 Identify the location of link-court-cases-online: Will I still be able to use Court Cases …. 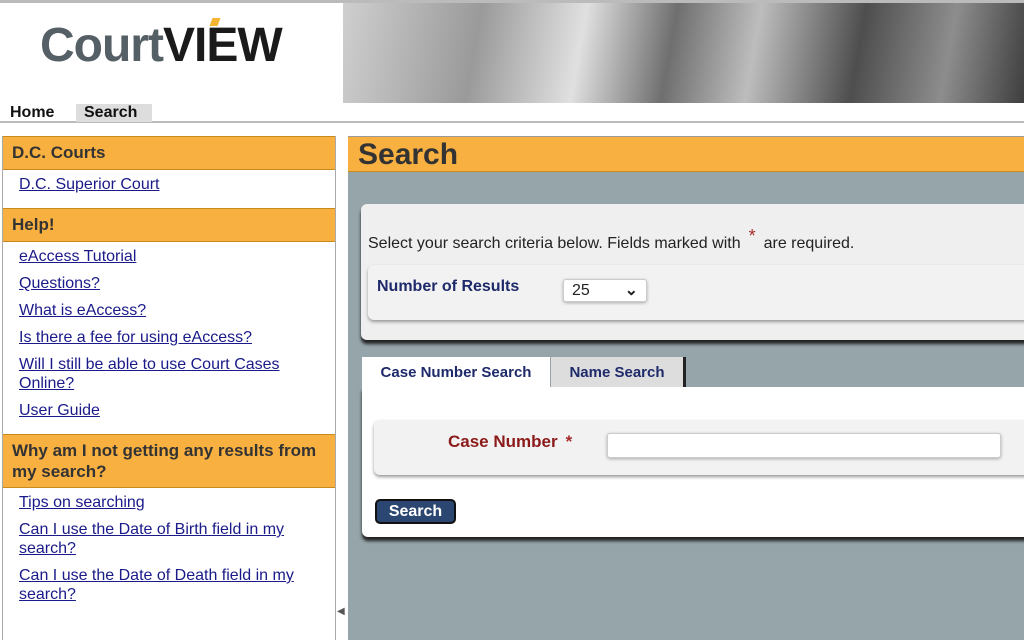
(169, 374).